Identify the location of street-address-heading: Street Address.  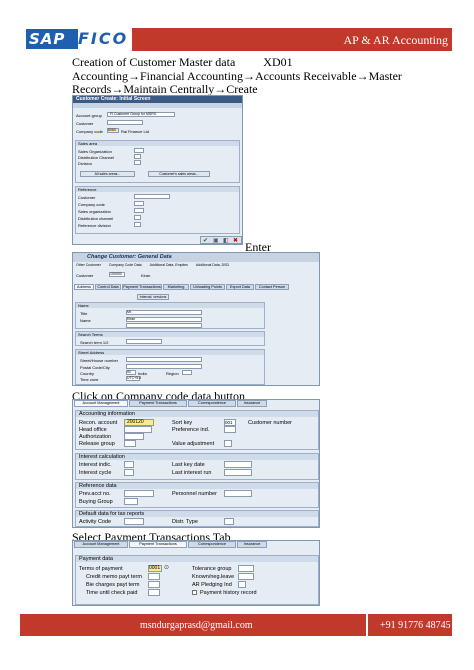
(91, 352).